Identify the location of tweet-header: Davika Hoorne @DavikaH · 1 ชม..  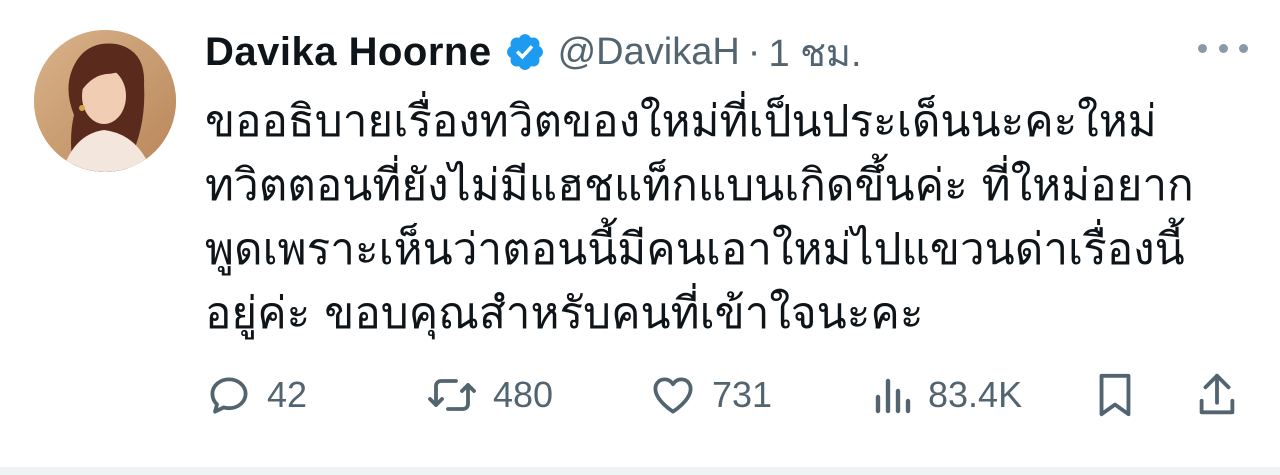
(533, 52).